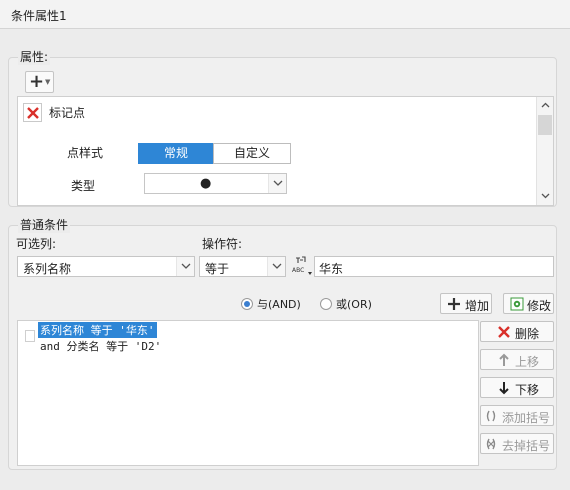 The height and width of the screenshot is (490, 570). I want to click on plus-icon, so click(454, 304).